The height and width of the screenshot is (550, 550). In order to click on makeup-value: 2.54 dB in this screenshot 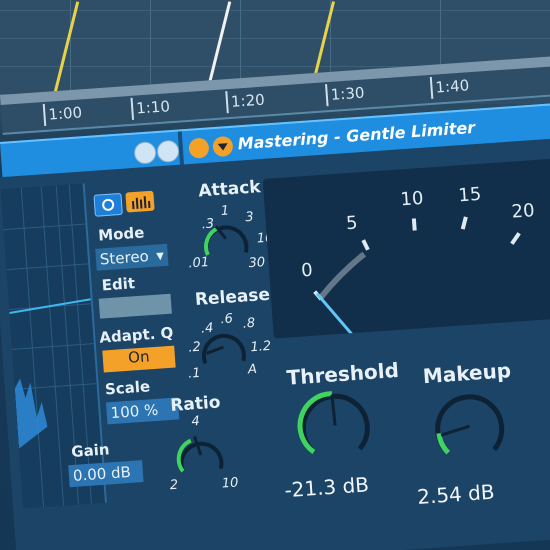, I will do `click(456, 494)`.